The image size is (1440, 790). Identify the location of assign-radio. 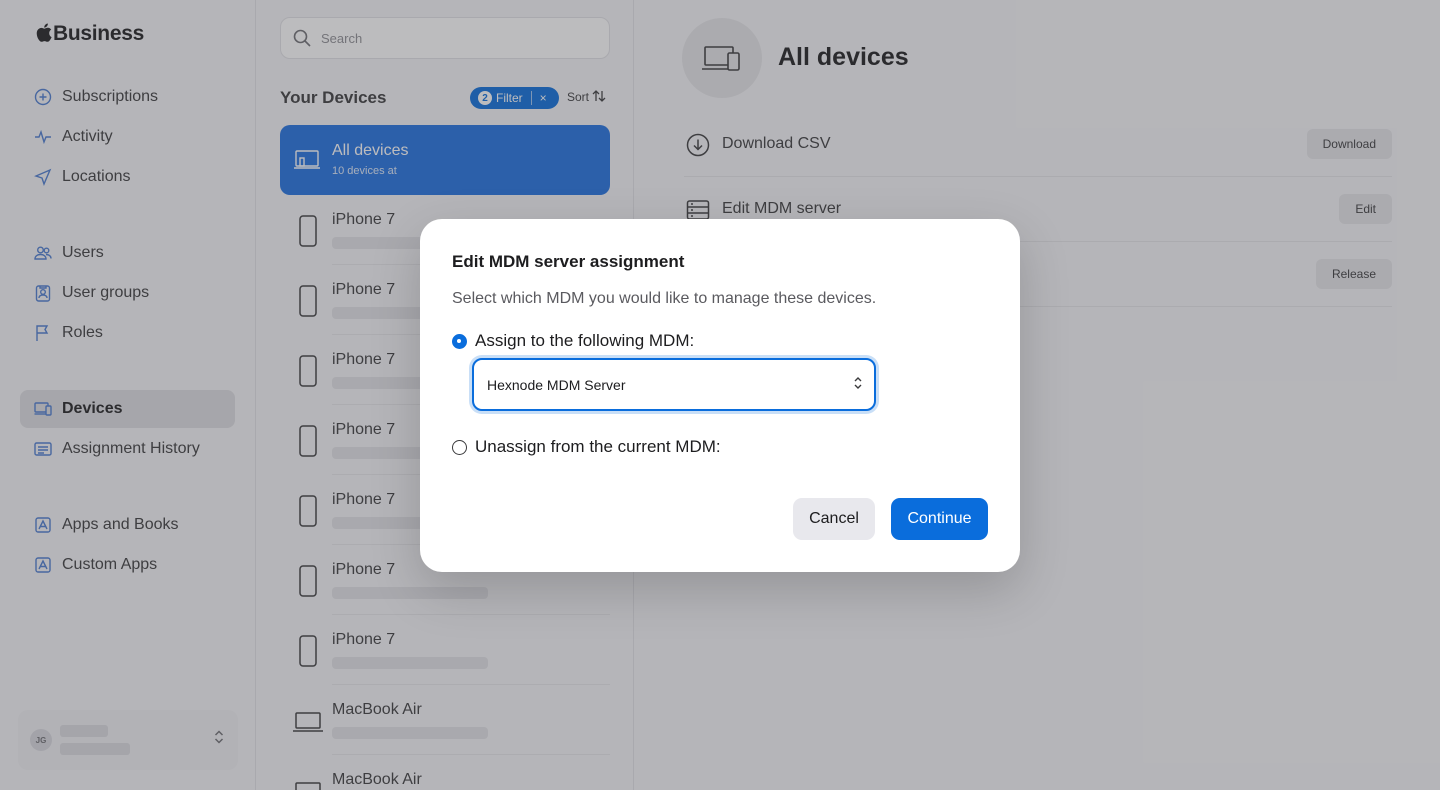
(459, 341).